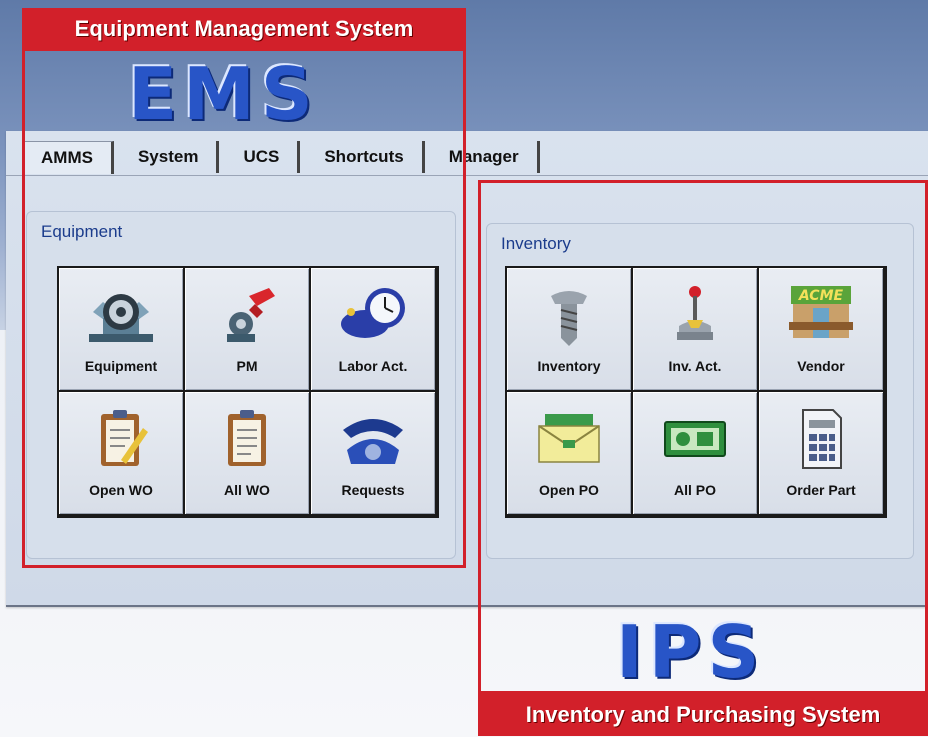  Describe the element at coordinates (691, 652) in the screenshot. I see `ips-acronym: IPS` at that location.